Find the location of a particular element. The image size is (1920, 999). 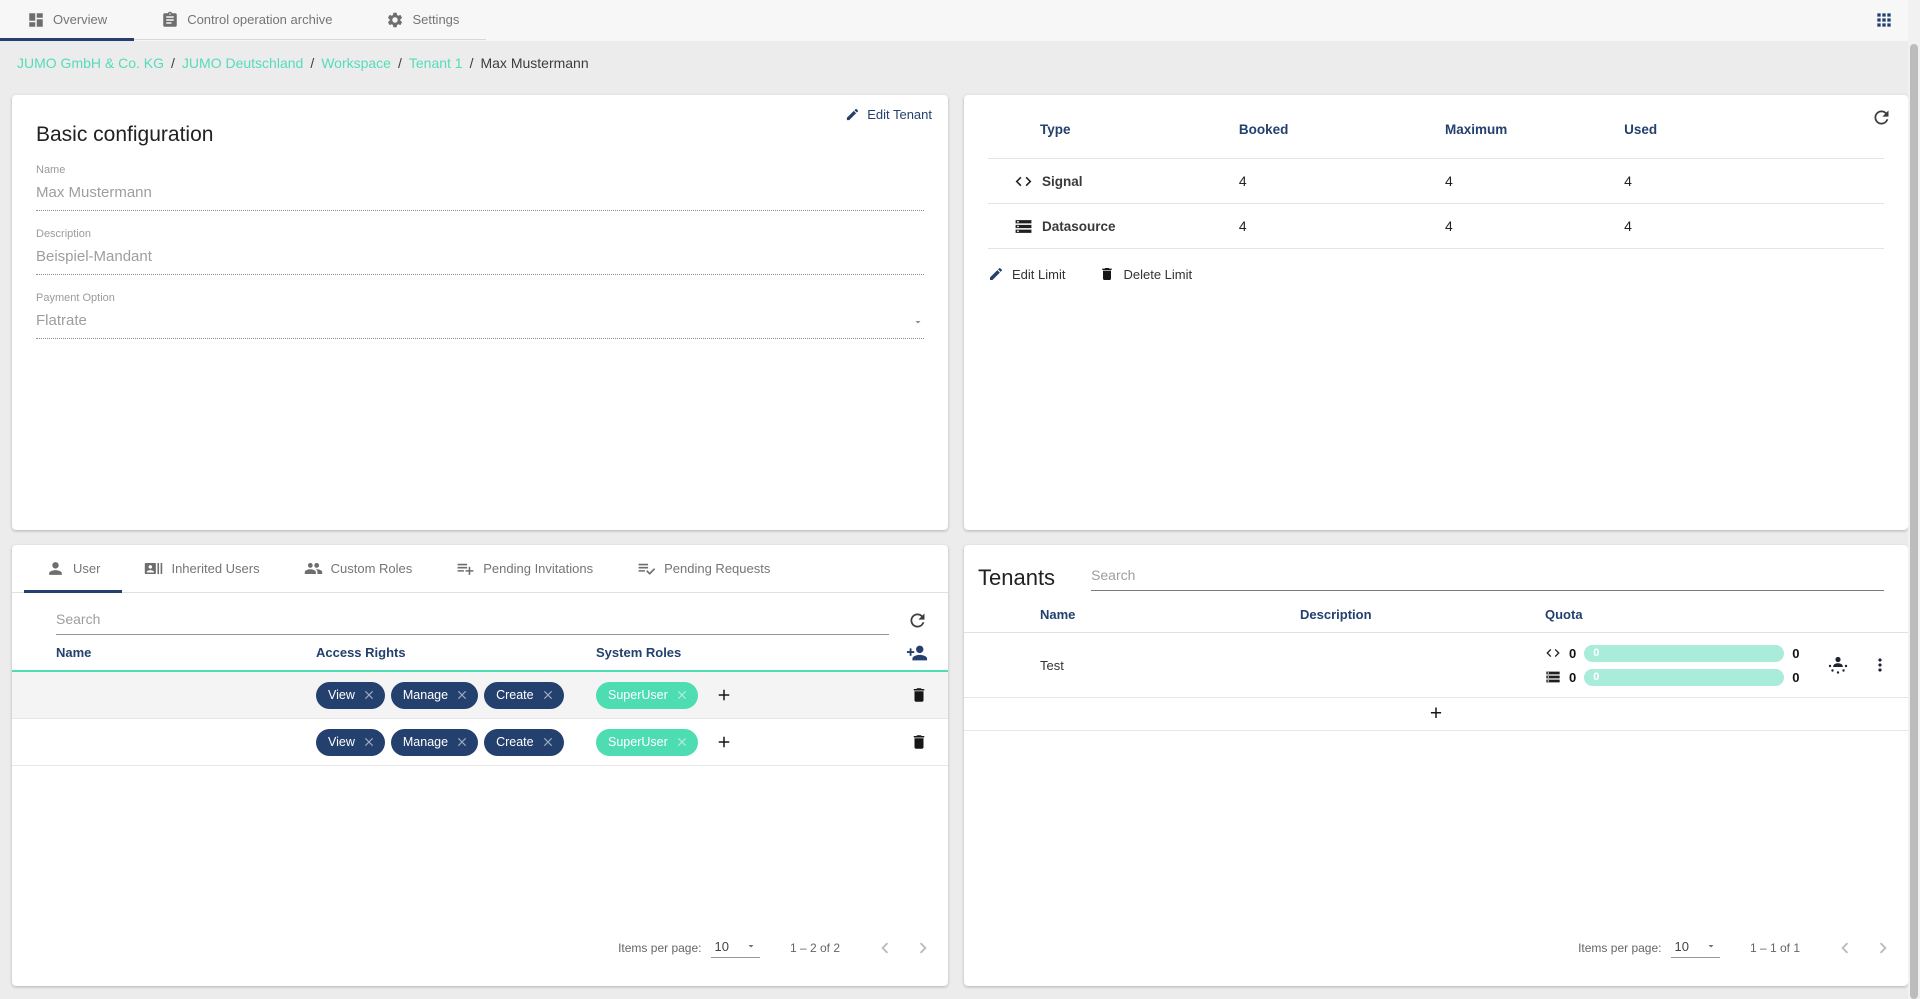

name-field: Name Max Mustermann is located at coordinates (480, 187).